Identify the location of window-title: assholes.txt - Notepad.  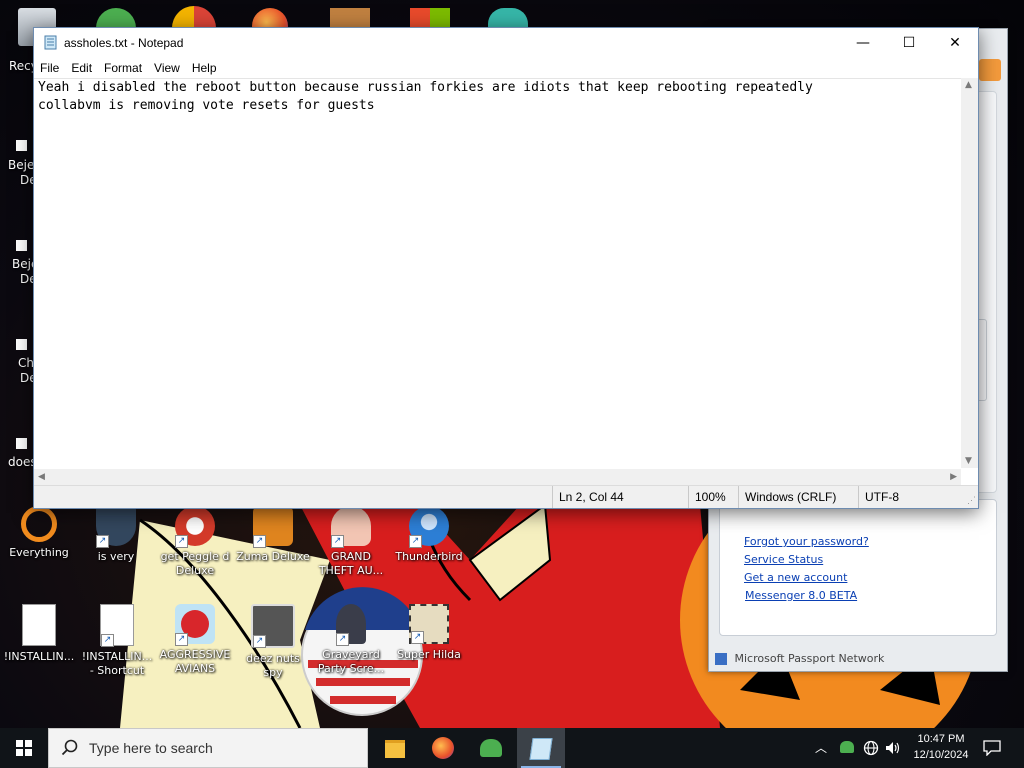
(124, 43).